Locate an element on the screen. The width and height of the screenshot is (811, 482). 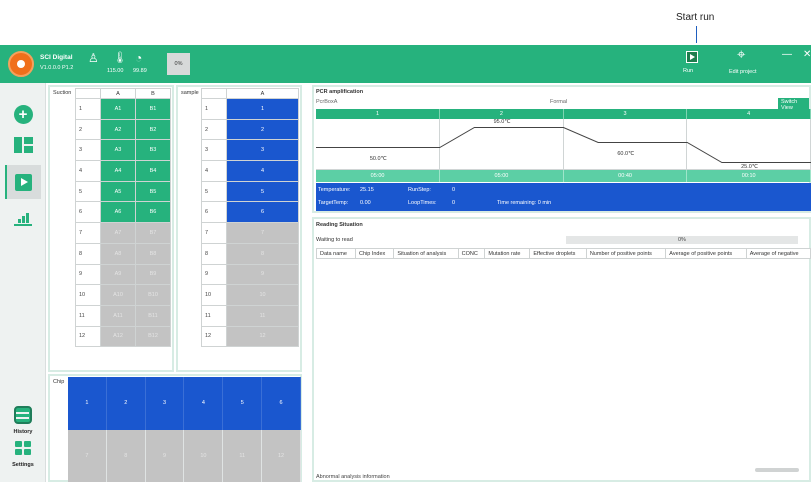
suction-well-a: A5 is located at coordinates (118, 191).